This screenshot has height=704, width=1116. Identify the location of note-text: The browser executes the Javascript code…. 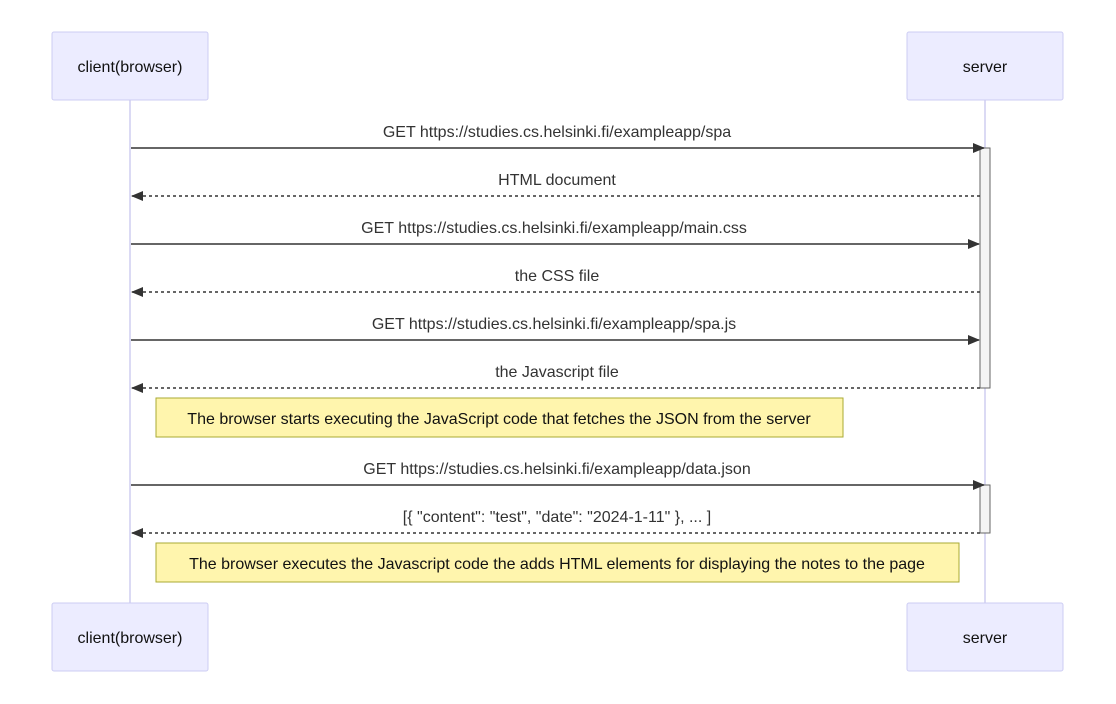
(557, 564).